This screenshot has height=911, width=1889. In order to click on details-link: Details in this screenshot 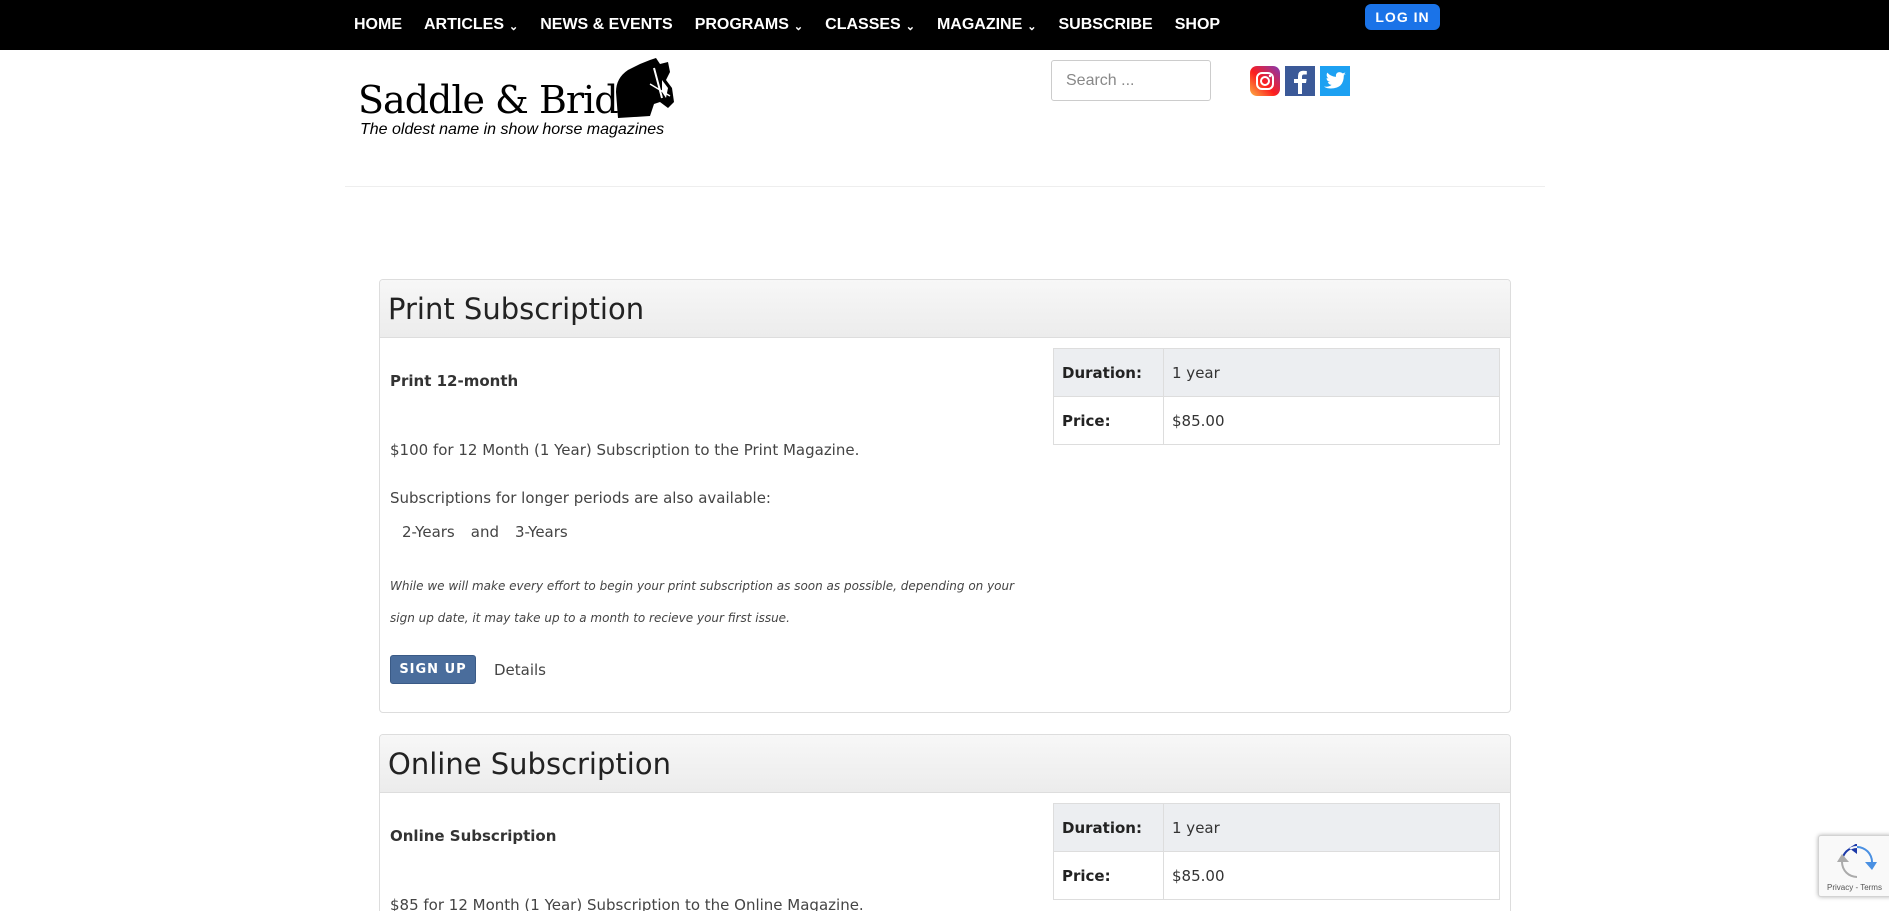, I will do `click(520, 670)`.